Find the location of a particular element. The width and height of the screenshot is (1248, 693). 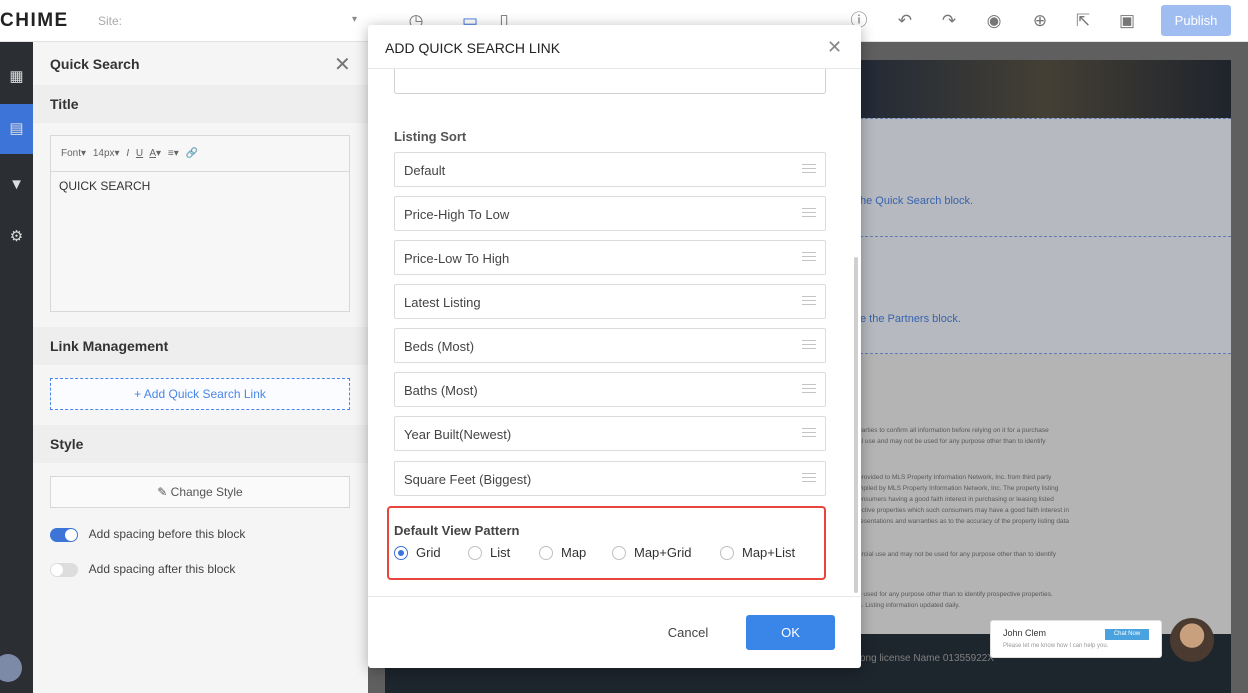

view-option-label: Grid is located at coordinates (428, 552).